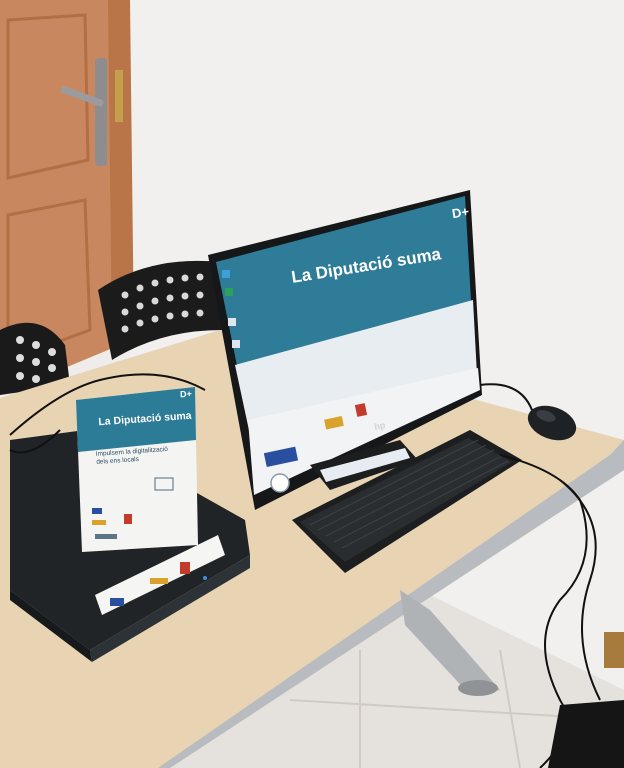  I want to click on sign-eu-flag-icon, so click(97, 511).